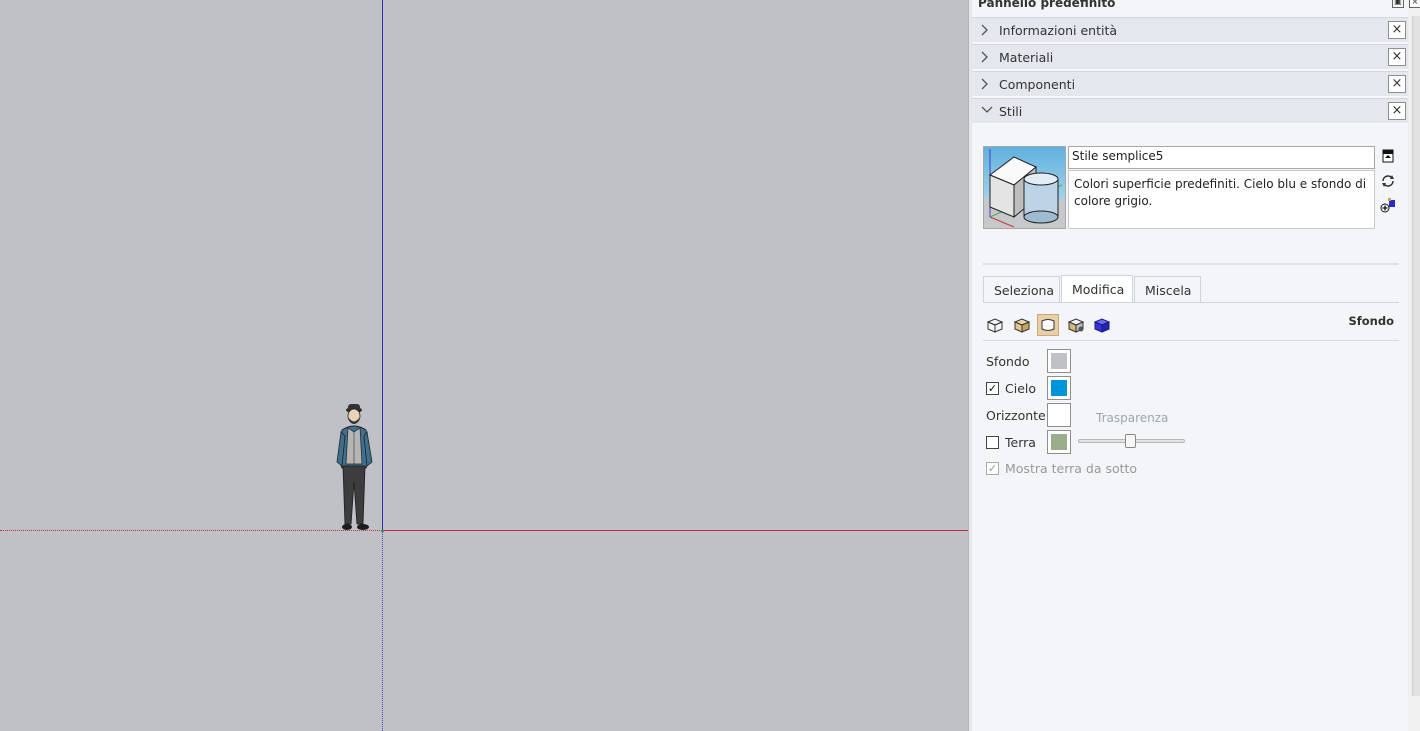 This screenshot has height=731, width=1420. I want to click on modeling-settings-icon, so click(1102, 325).